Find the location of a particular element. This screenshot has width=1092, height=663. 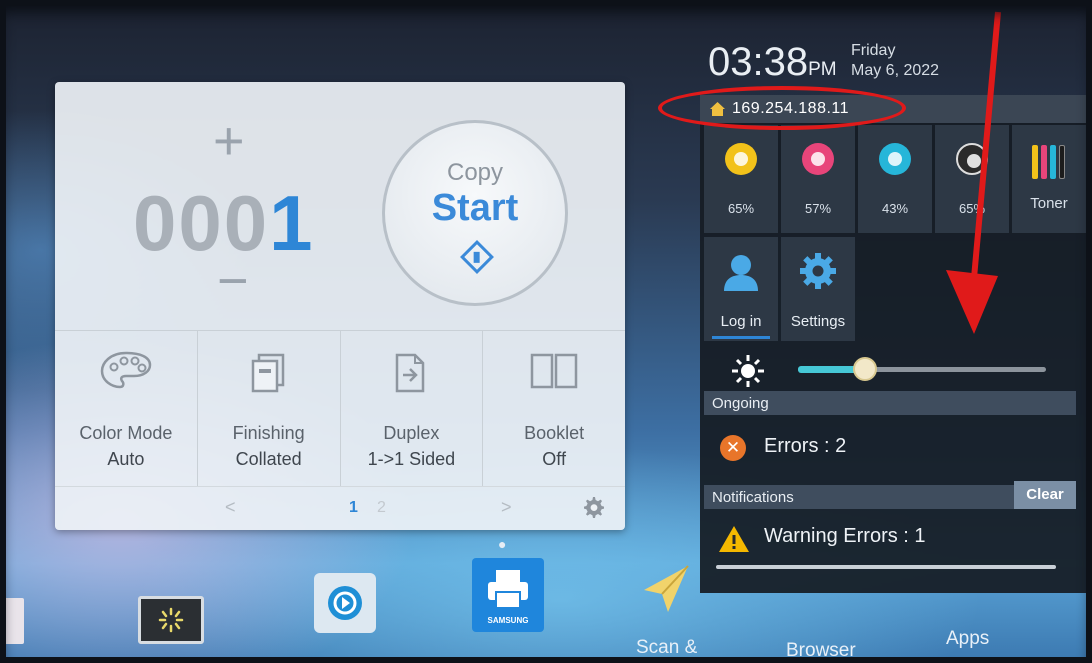

quick-actions: Log in Settings is located at coordinates (779, 289).